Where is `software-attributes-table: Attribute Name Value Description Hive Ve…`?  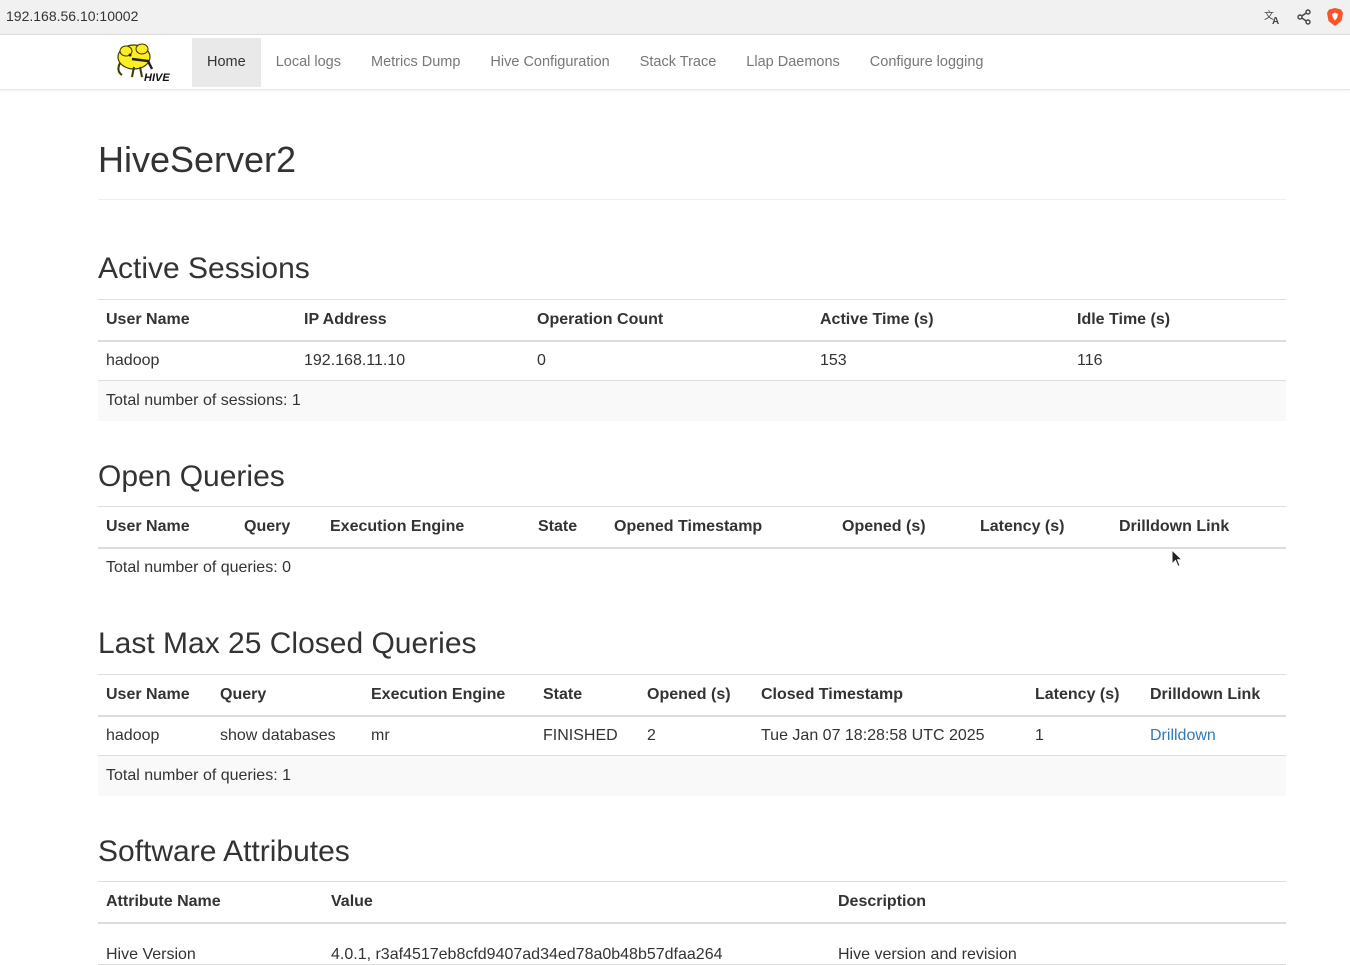
software-attributes-table: Attribute Name Value Description Hive Ve… is located at coordinates (692, 923).